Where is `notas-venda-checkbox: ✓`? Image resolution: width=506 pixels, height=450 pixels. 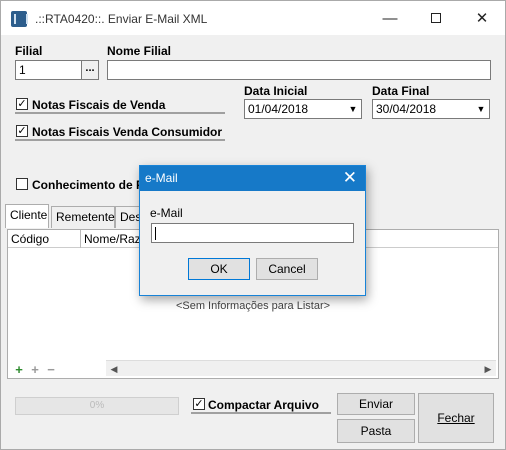
notas-venda-checkbox: ✓ is located at coordinates (22, 104).